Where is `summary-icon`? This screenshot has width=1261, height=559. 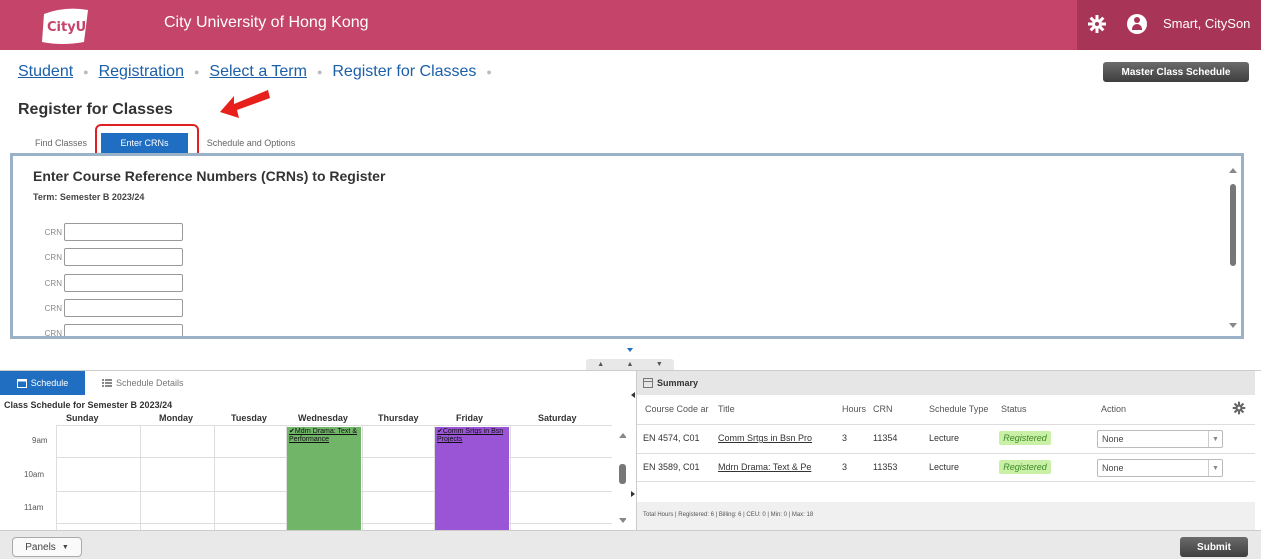 summary-icon is located at coordinates (648, 383).